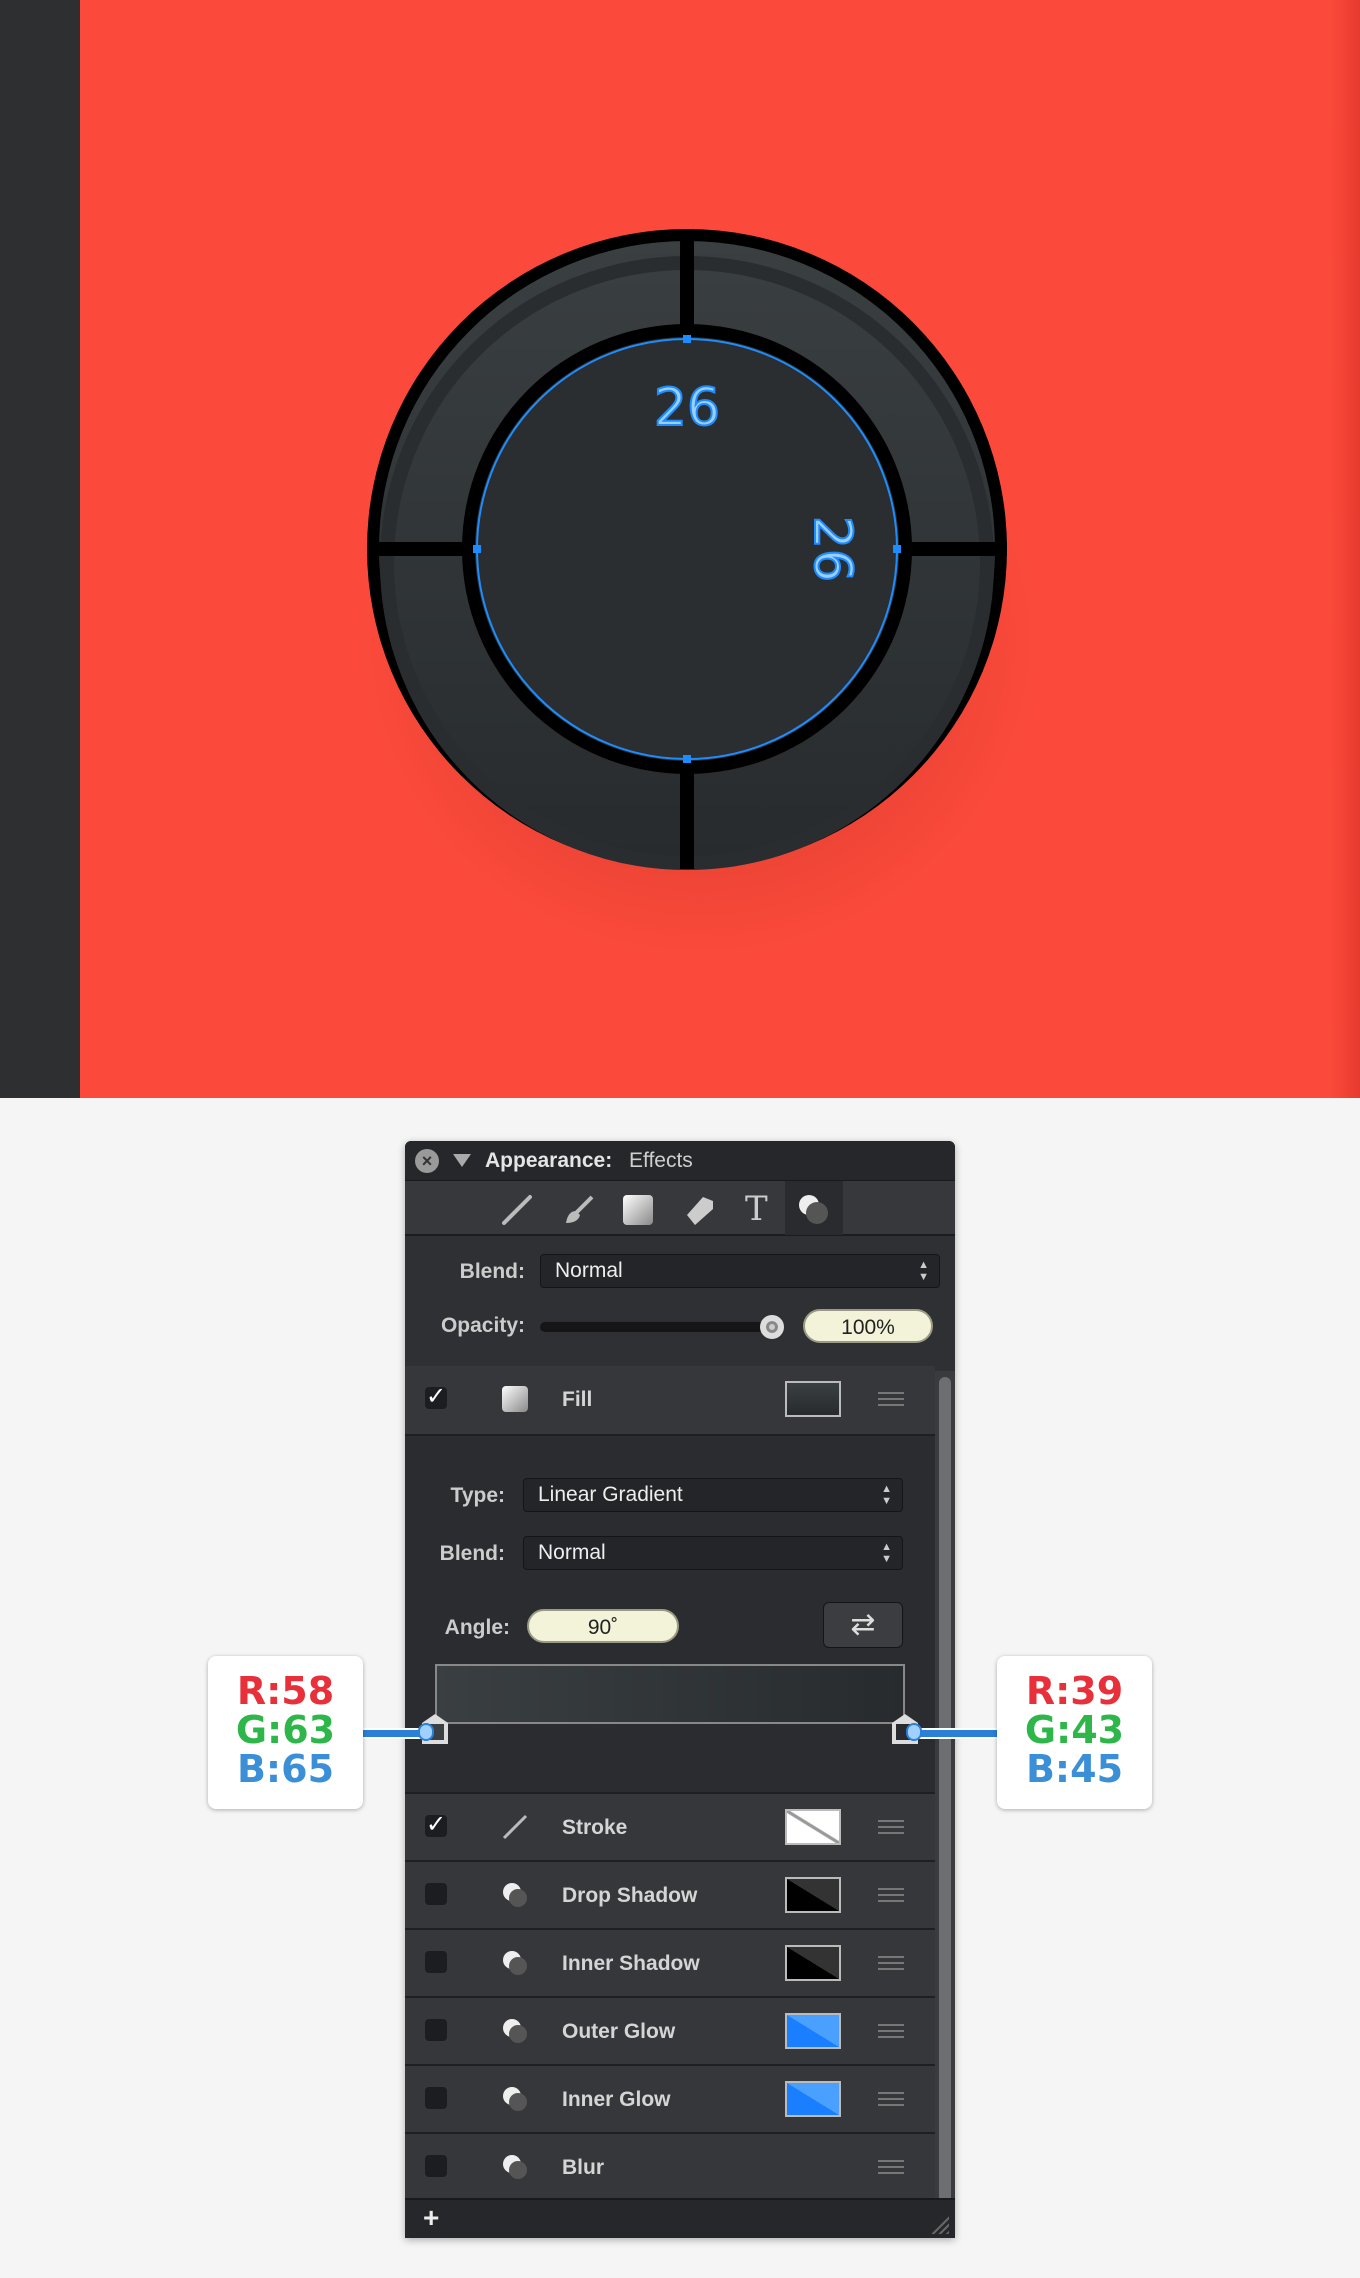 The width and height of the screenshot is (1360, 2278). I want to click on resize-grip-icon, so click(940, 2225).